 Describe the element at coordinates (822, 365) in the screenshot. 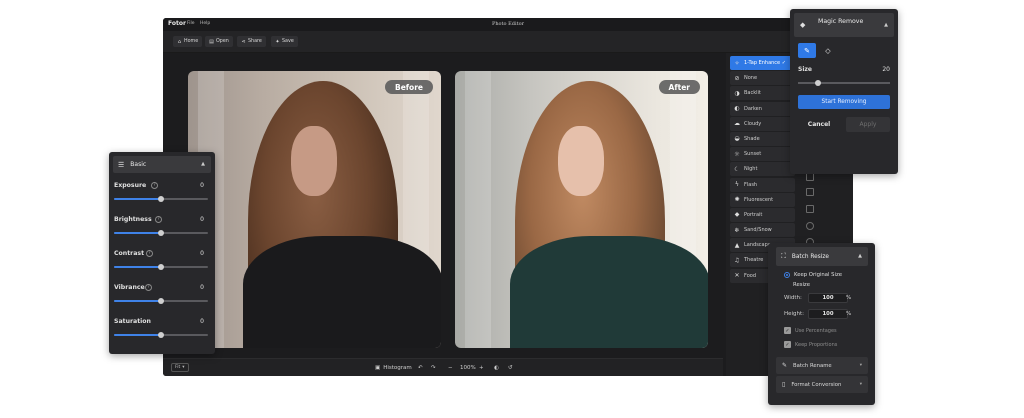

I see `batch-rename-button: ✎ Batch Rename ▾` at that location.